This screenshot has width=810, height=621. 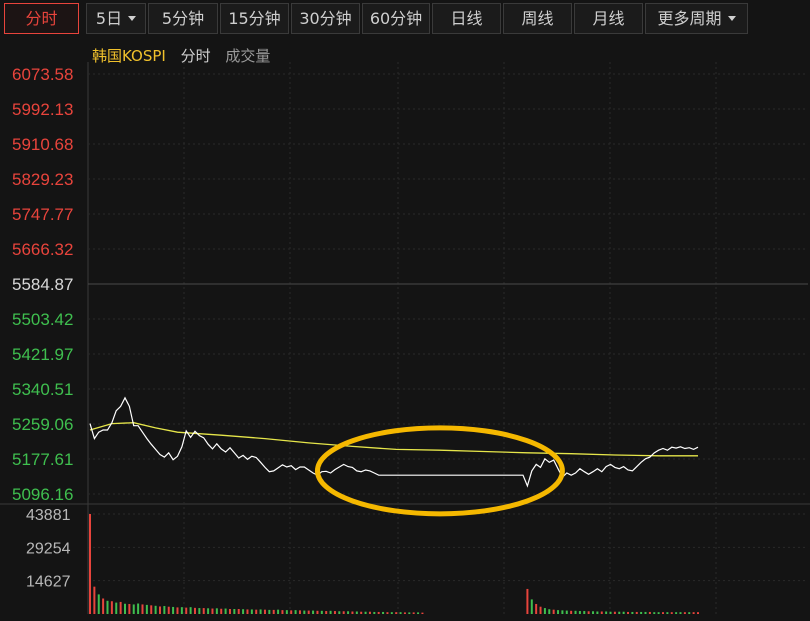 What do you see at coordinates (42, 494) in the screenshot?
I see `y-tick-label: 5096.16` at bounding box center [42, 494].